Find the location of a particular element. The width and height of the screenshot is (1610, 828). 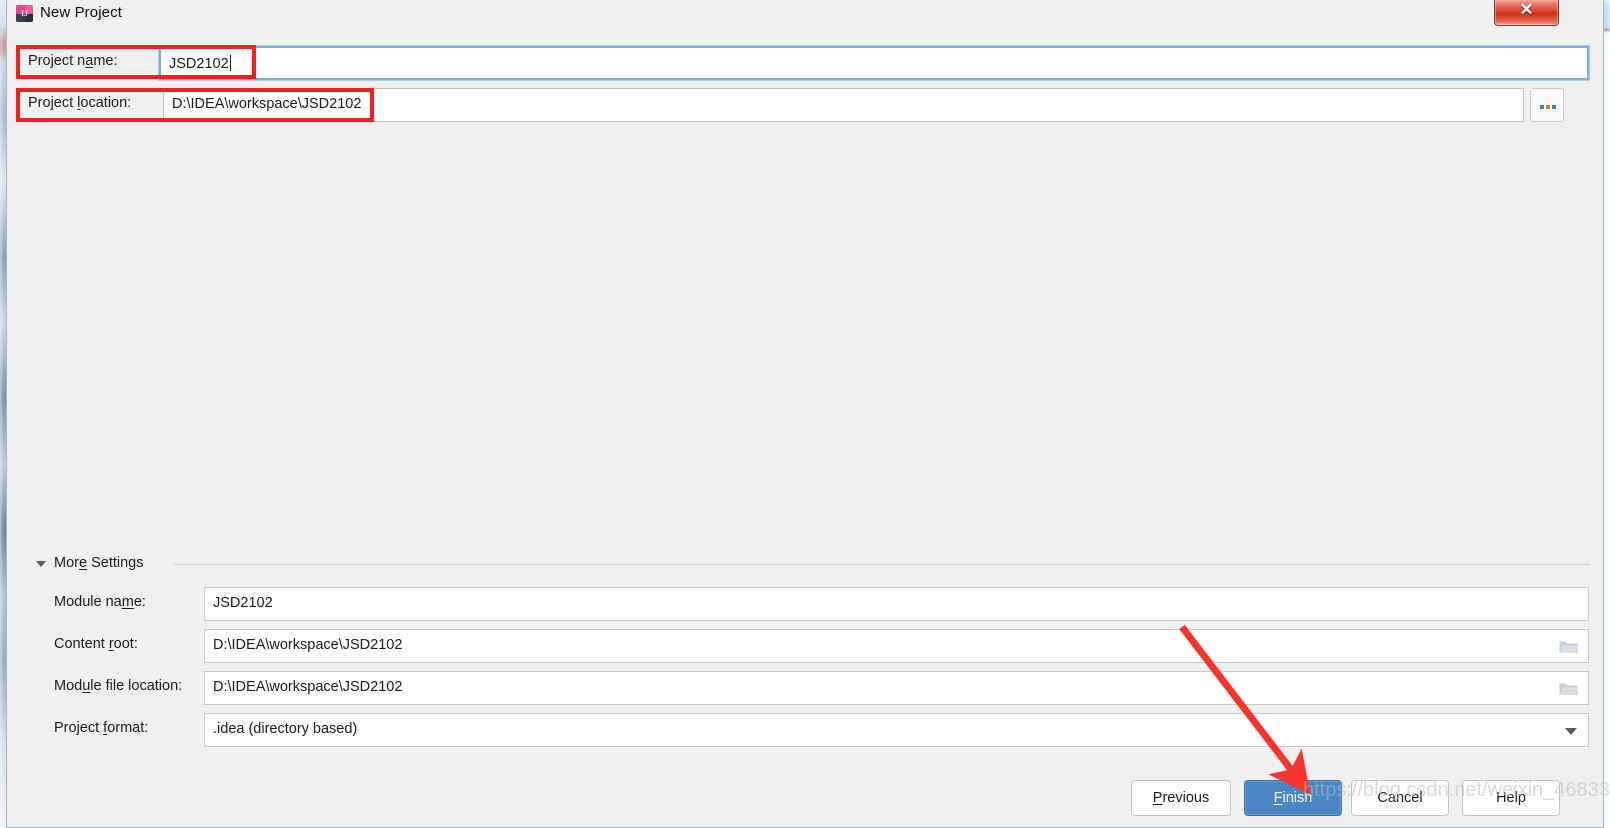

module-file-location-value: D:\IDEA\workspace\JSD2102 is located at coordinates (308, 687).